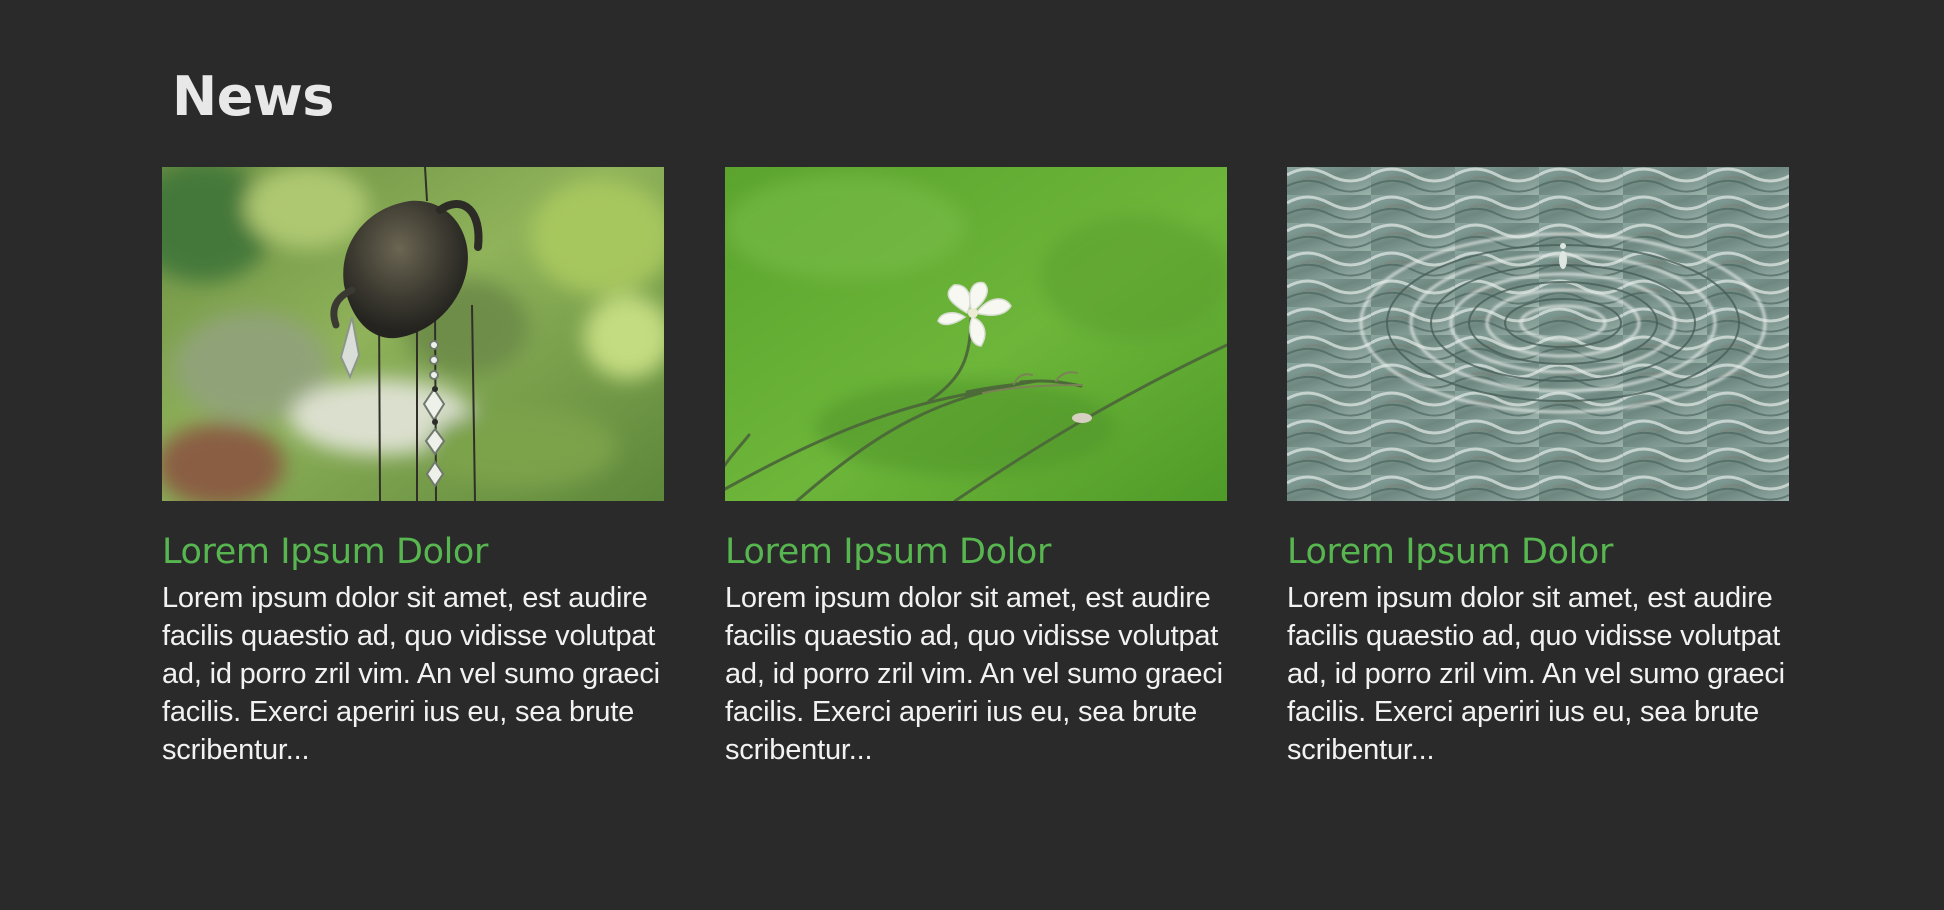 This screenshot has width=1944, height=910. What do you see at coordinates (1538, 334) in the screenshot?
I see `water-ripples-photo` at bounding box center [1538, 334].